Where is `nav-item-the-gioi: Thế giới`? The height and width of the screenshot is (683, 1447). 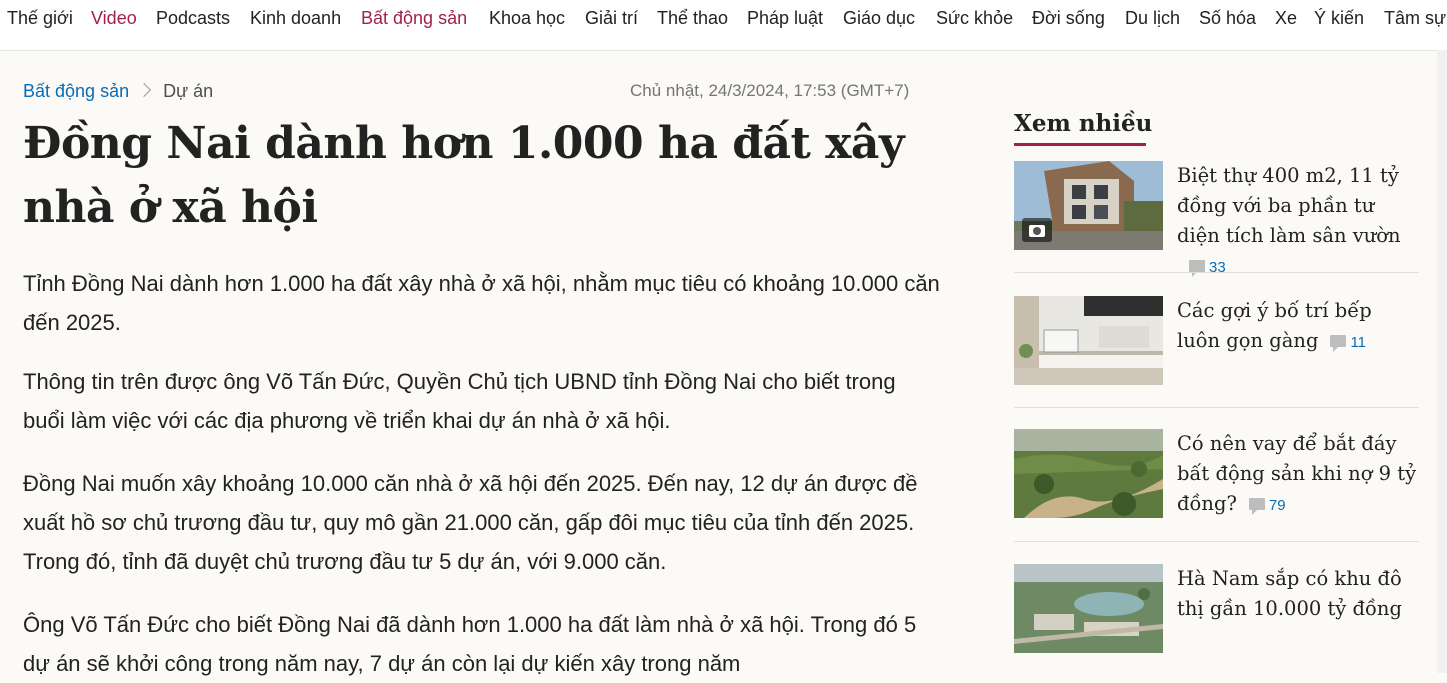 nav-item-the-gioi: Thế giới is located at coordinates (40, 18).